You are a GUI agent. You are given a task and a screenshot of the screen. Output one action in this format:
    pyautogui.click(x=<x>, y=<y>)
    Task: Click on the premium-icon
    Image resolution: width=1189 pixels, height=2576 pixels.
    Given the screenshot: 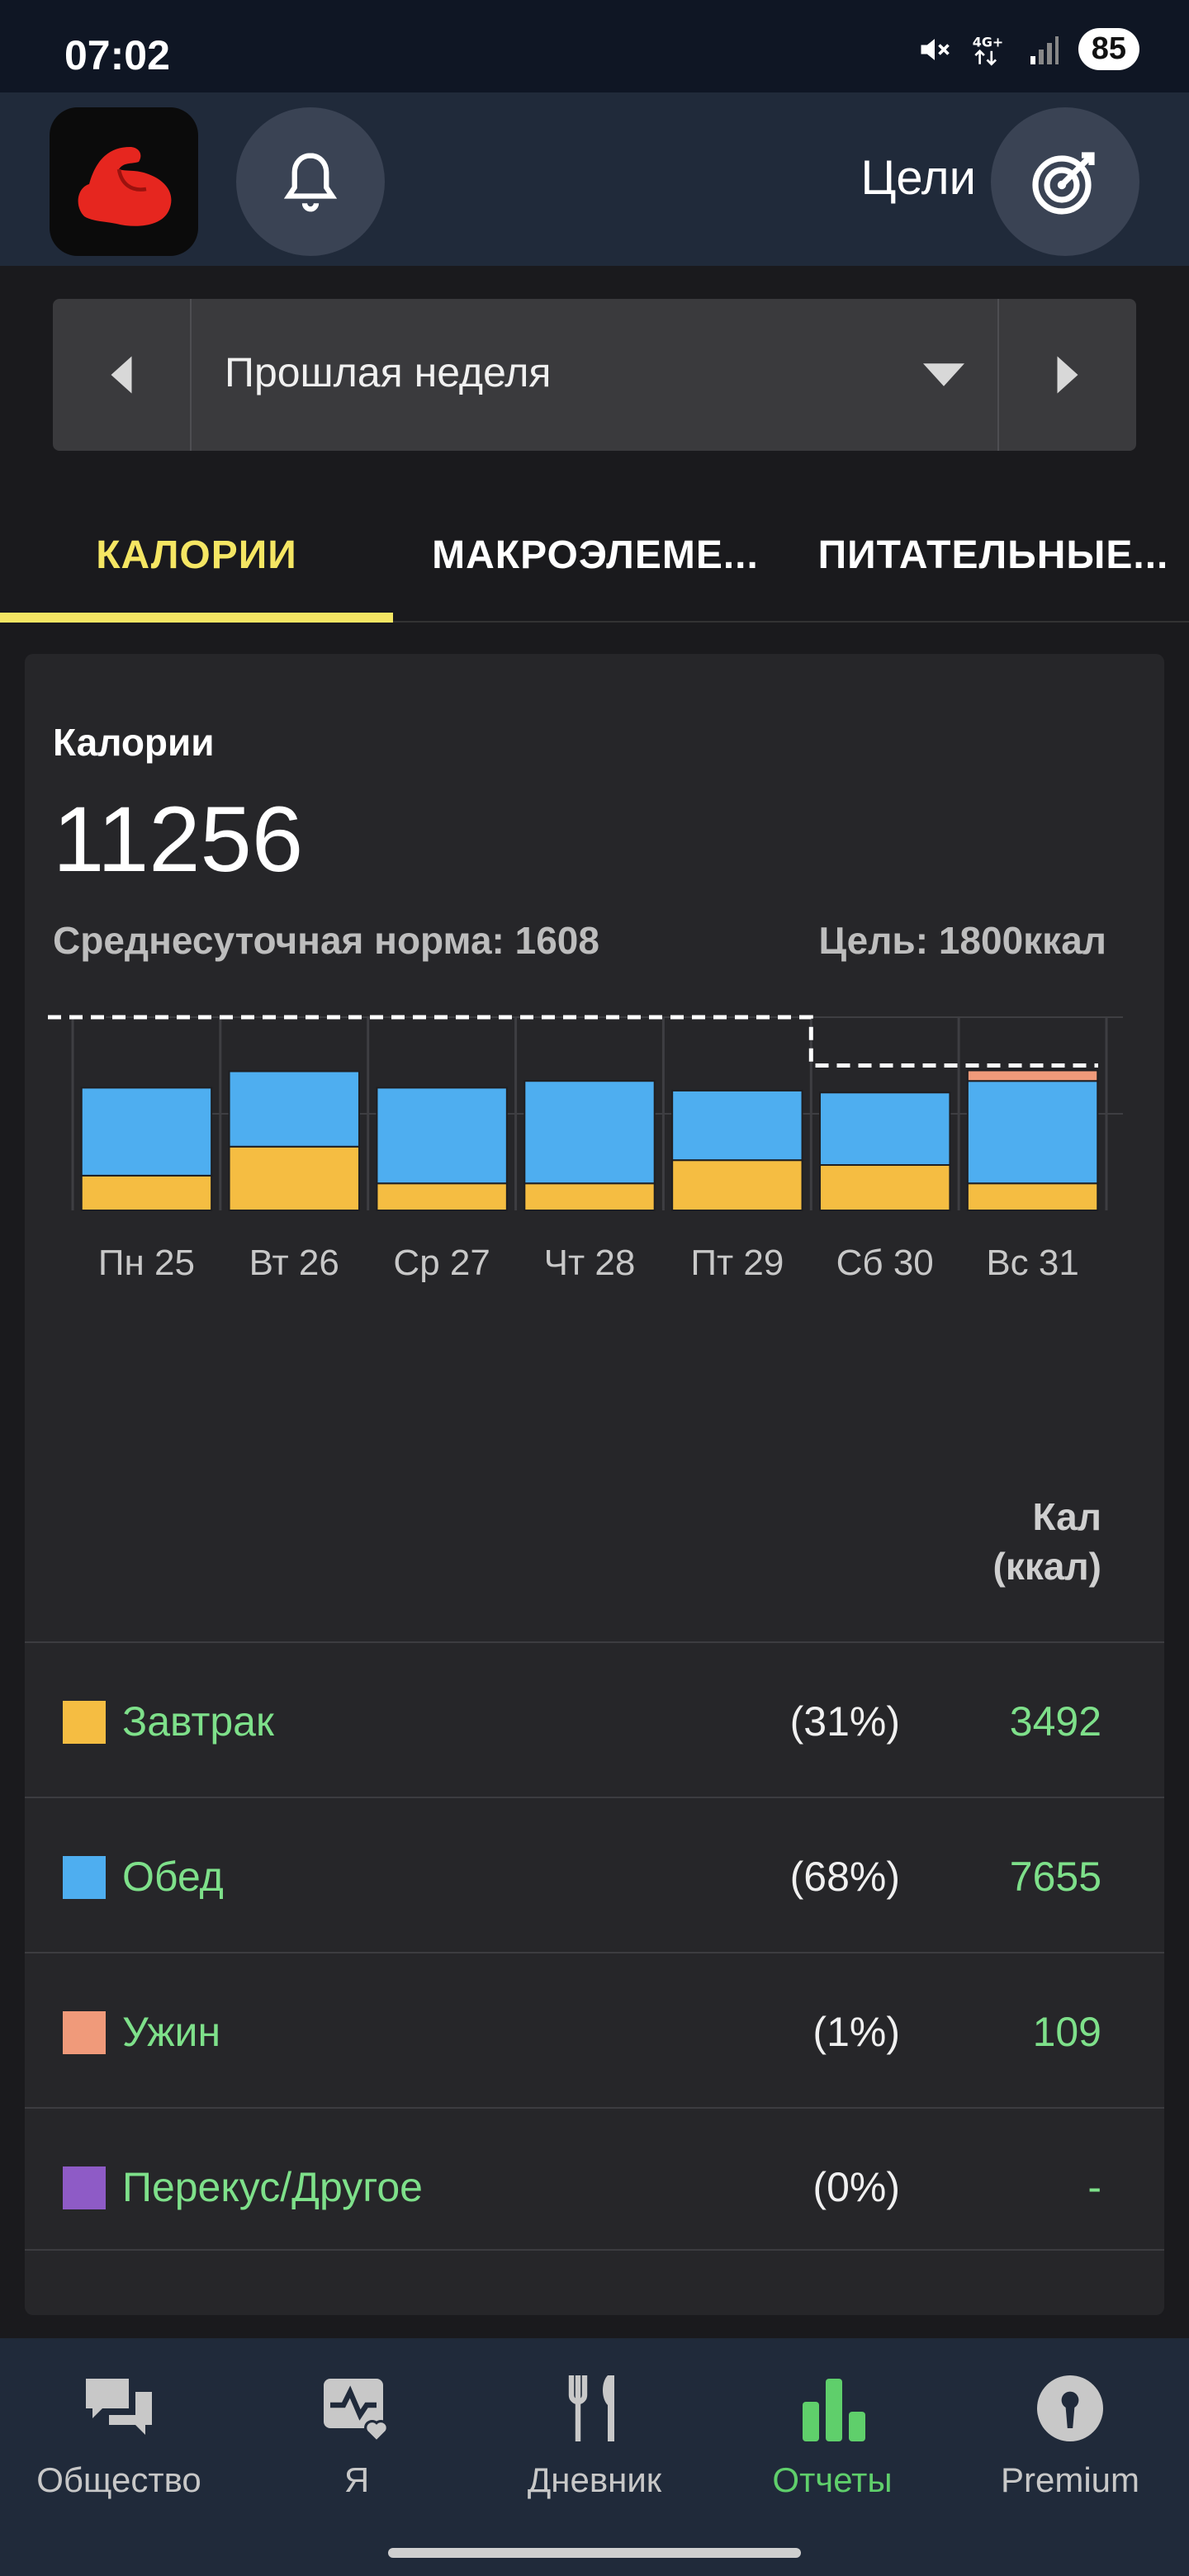 What is the action you would take?
    pyautogui.click(x=1070, y=2408)
    